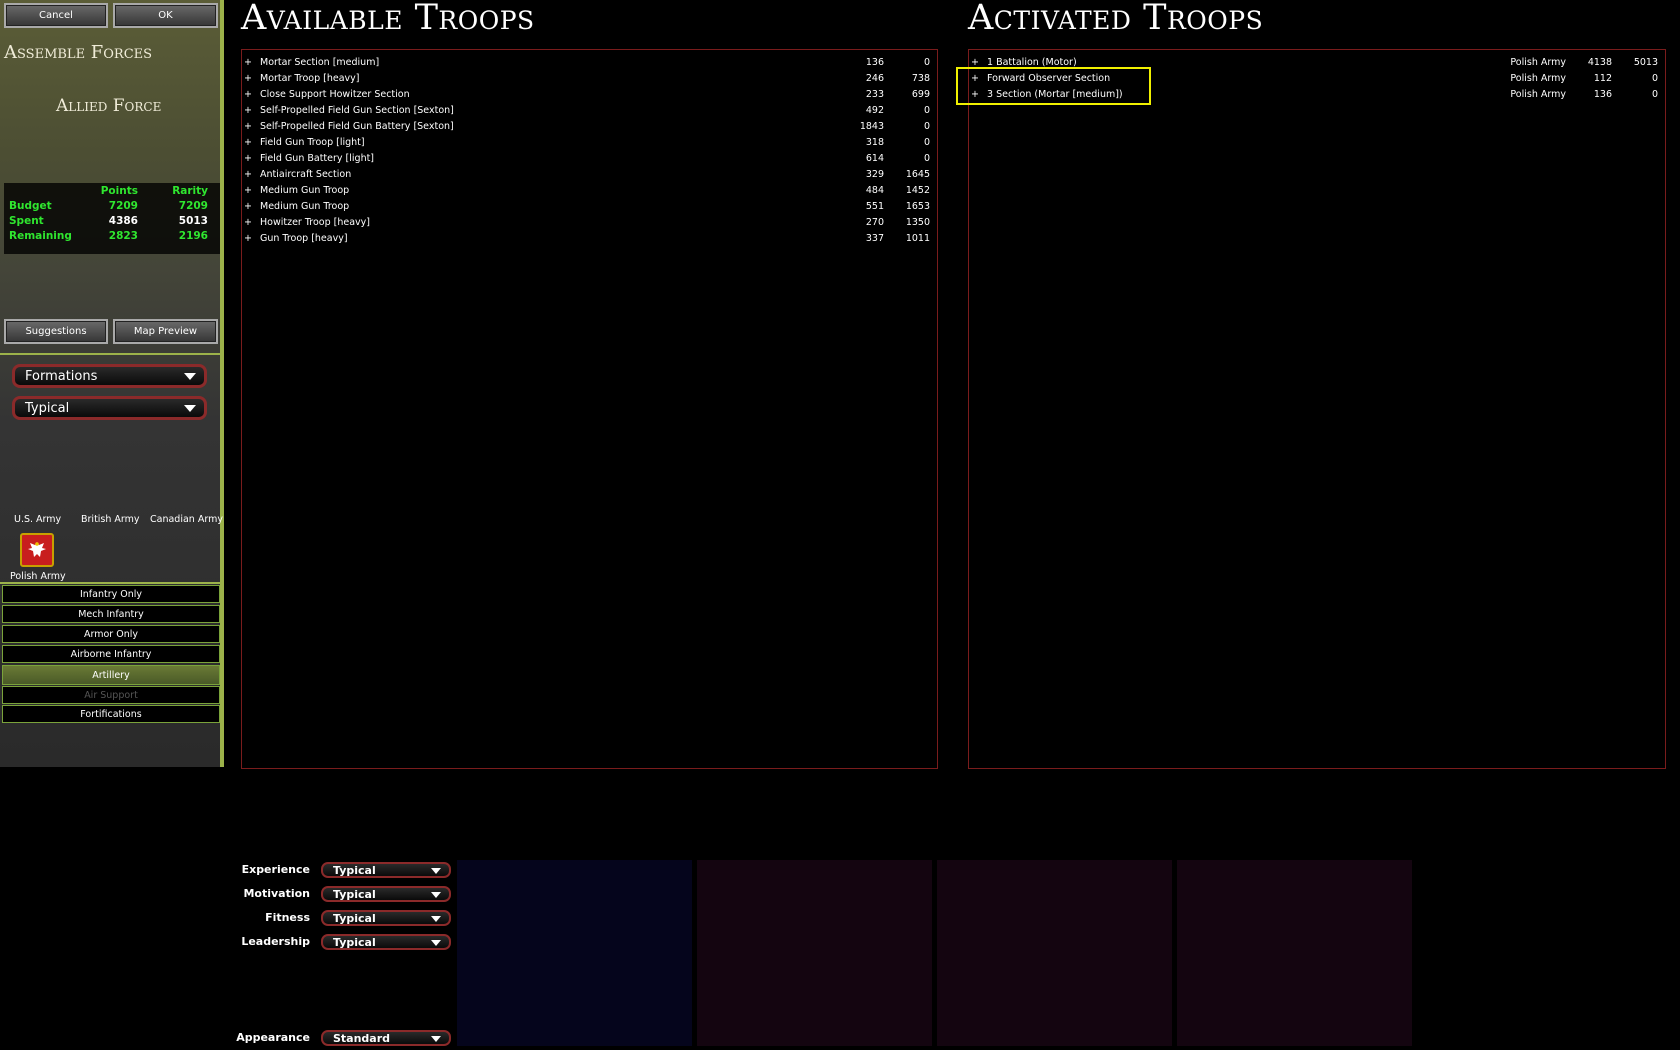 The image size is (1680, 1050). What do you see at coordinates (917, 222) in the screenshot?
I see `troop-rarity: 1350` at bounding box center [917, 222].